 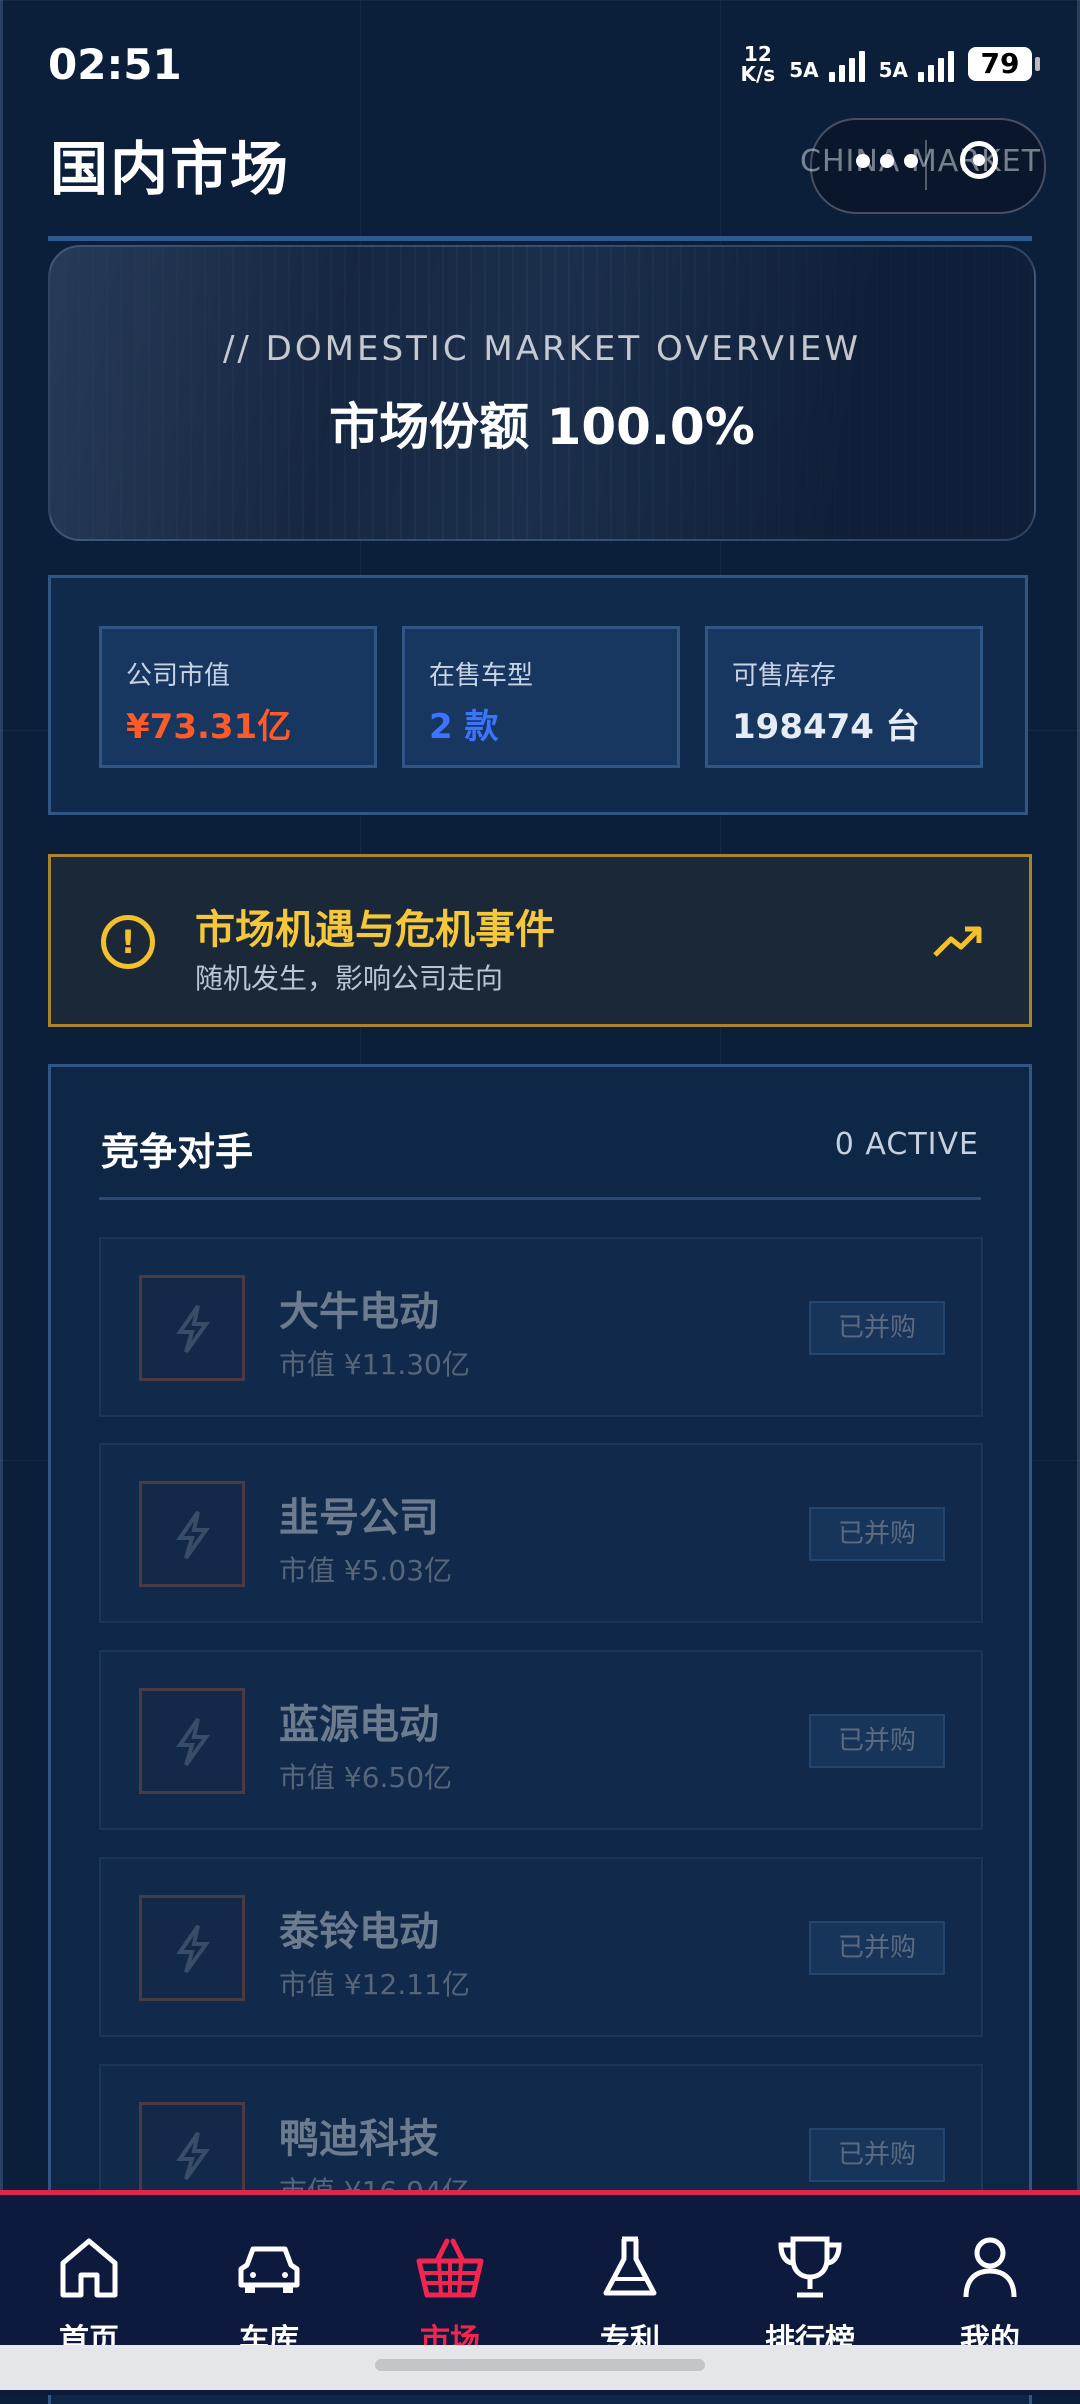 I want to click on status-icons: 12 K/s 5A 5A 79, so click(x=890, y=64).